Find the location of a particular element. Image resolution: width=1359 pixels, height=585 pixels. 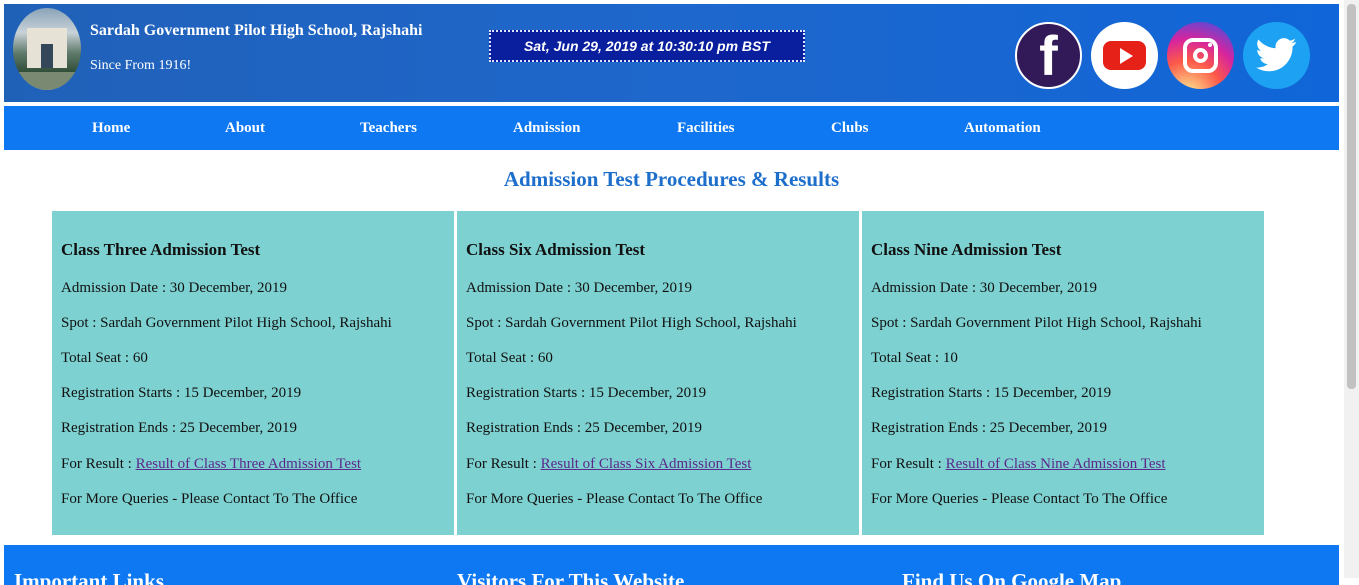

result-link: Result of Class Six Admission Test is located at coordinates (646, 464).